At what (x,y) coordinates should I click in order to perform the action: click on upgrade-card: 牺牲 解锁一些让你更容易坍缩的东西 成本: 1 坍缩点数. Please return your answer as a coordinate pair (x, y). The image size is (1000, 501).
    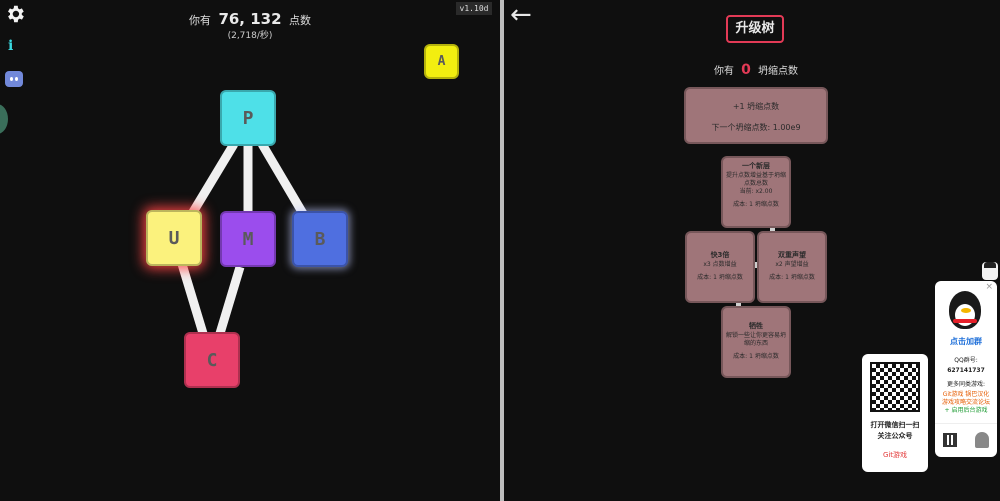
    Looking at the image, I should click on (756, 342).